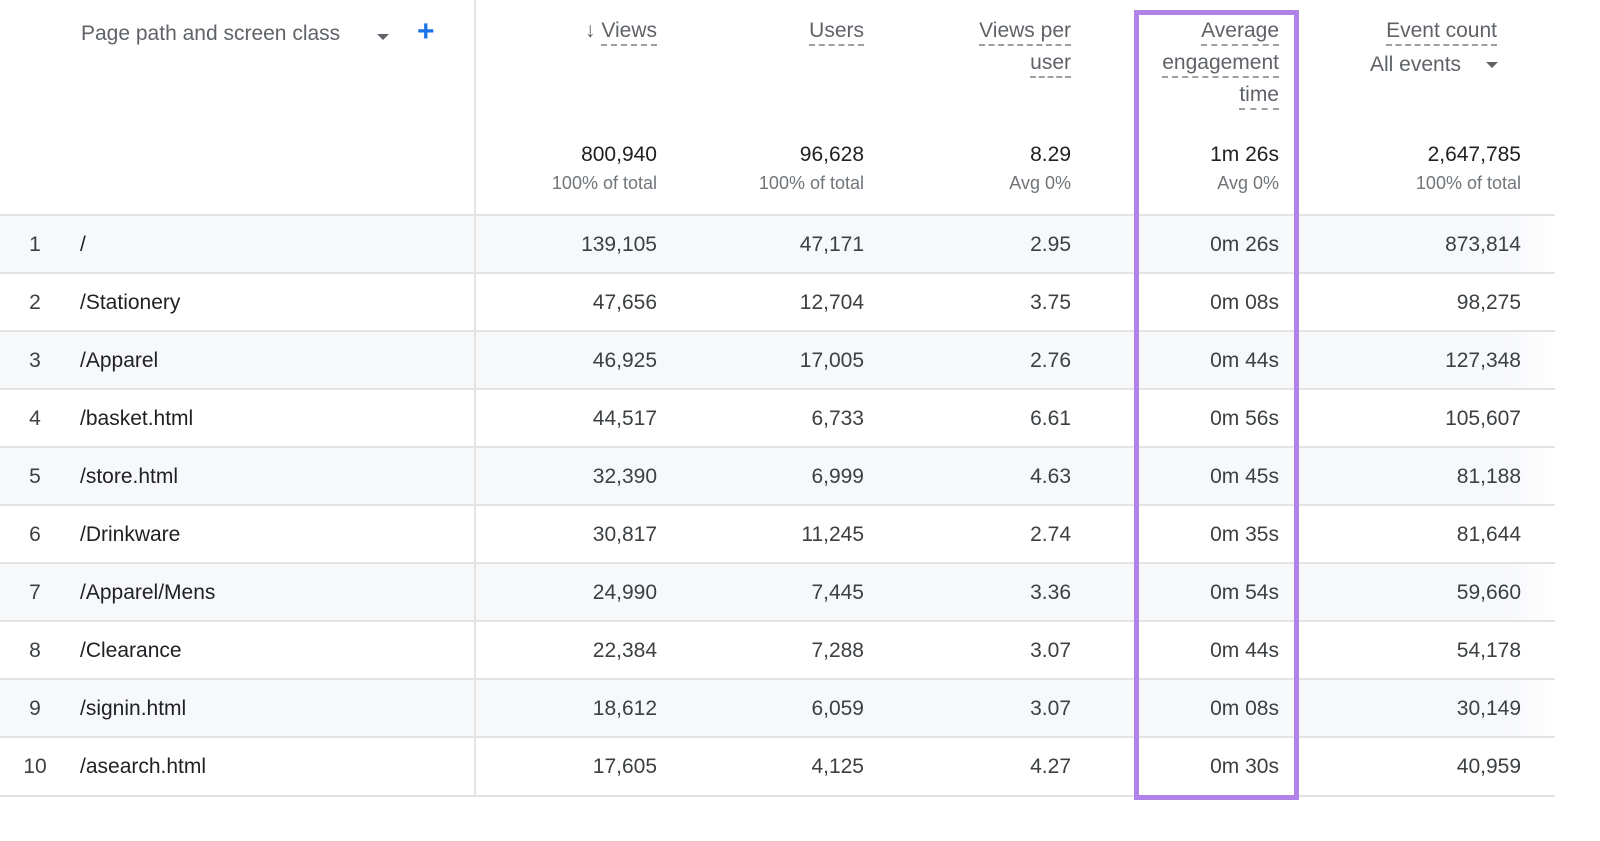  Describe the element at coordinates (985, 47) in the screenshot. I see `column-header-views-per-user: Views per user` at that location.